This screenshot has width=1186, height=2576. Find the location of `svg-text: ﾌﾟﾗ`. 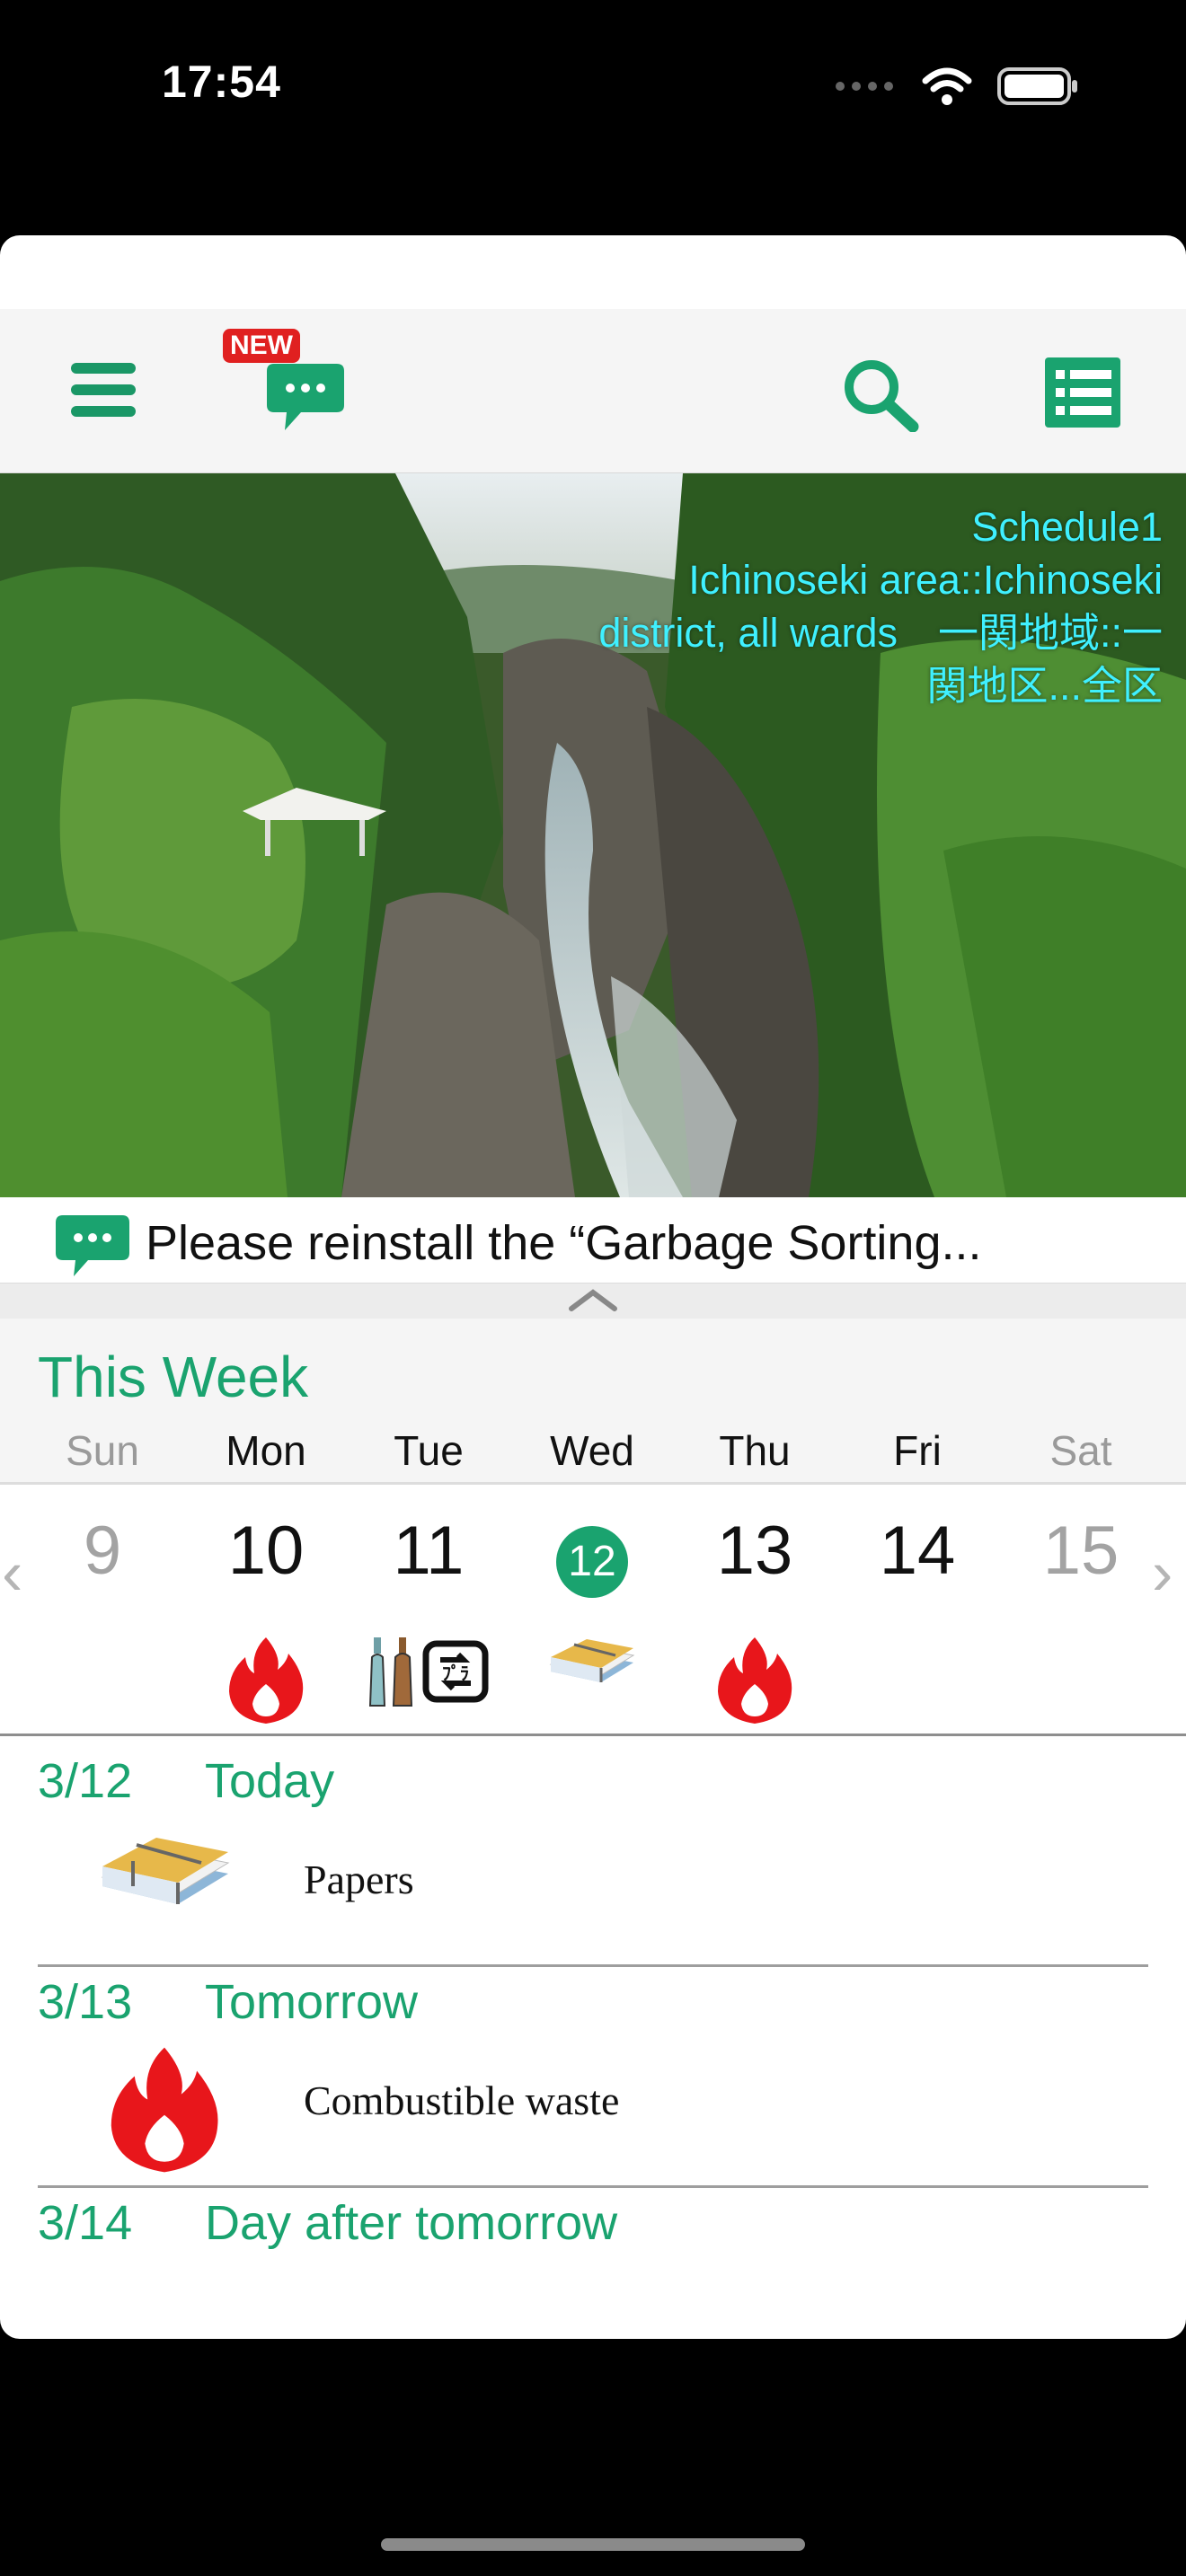

svg-text: ﾌﾟﾗ is located at coordinates (455, 1673).